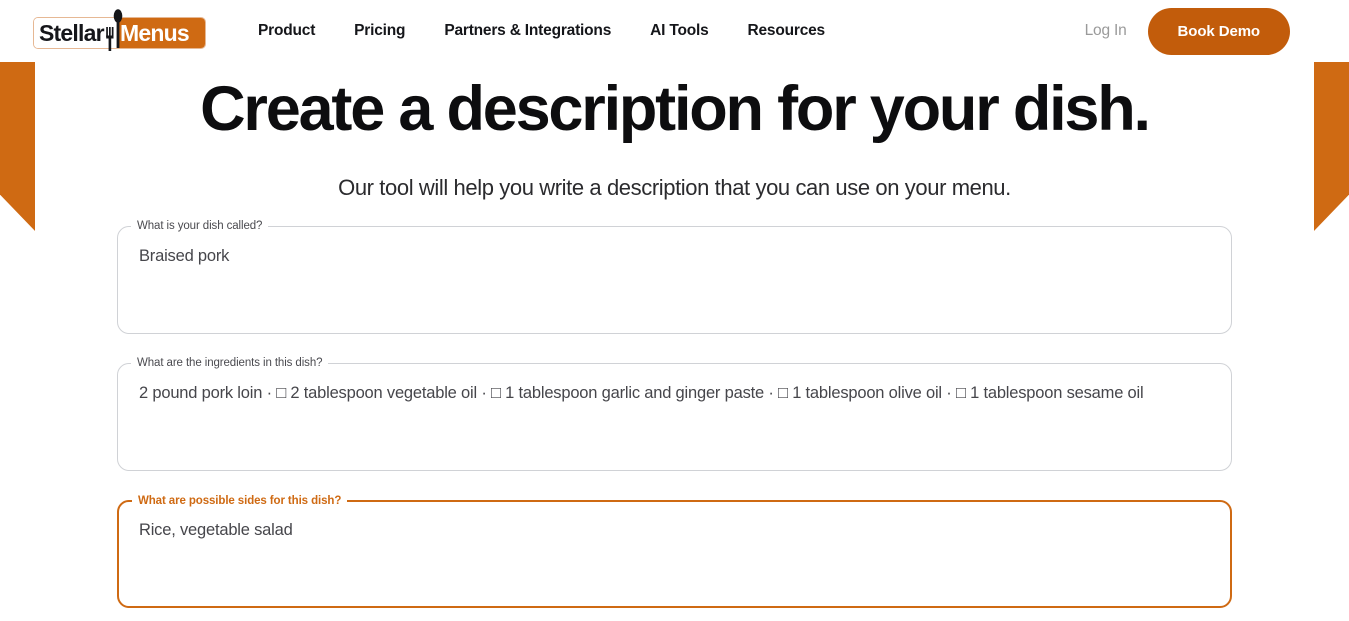 This screenshot has height=621, width=1349. Describe the element at coordinates (18, 147) in the screenshot. I see `decorative-shape-left` at that location.